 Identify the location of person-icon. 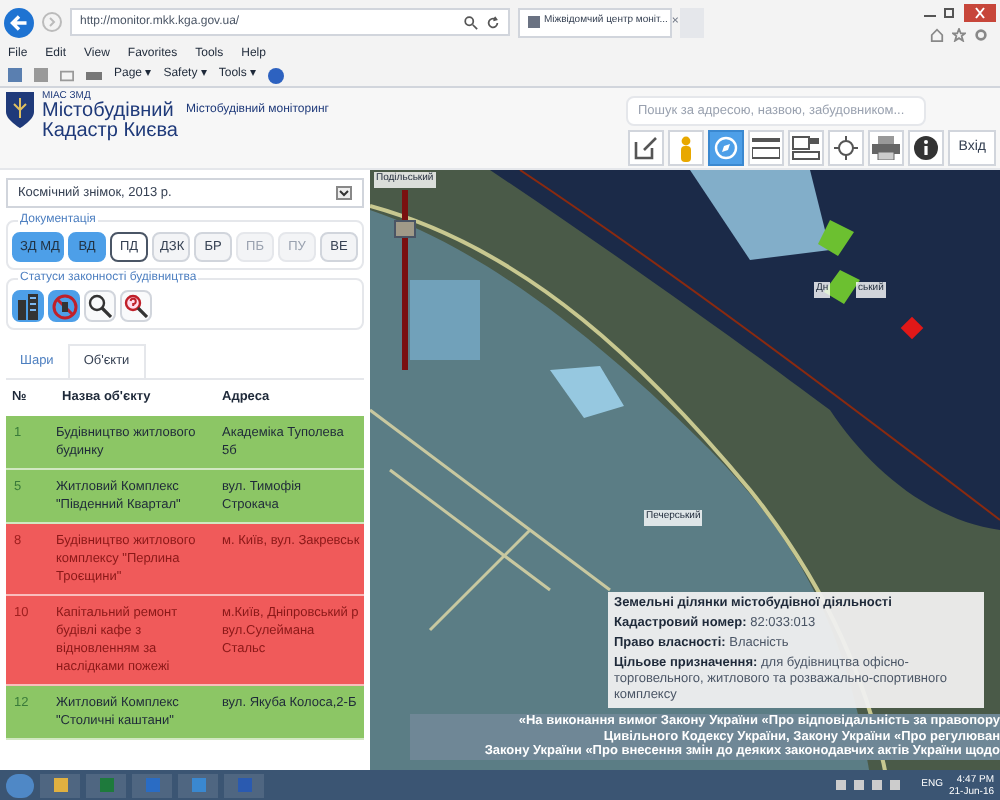
(686, 148).